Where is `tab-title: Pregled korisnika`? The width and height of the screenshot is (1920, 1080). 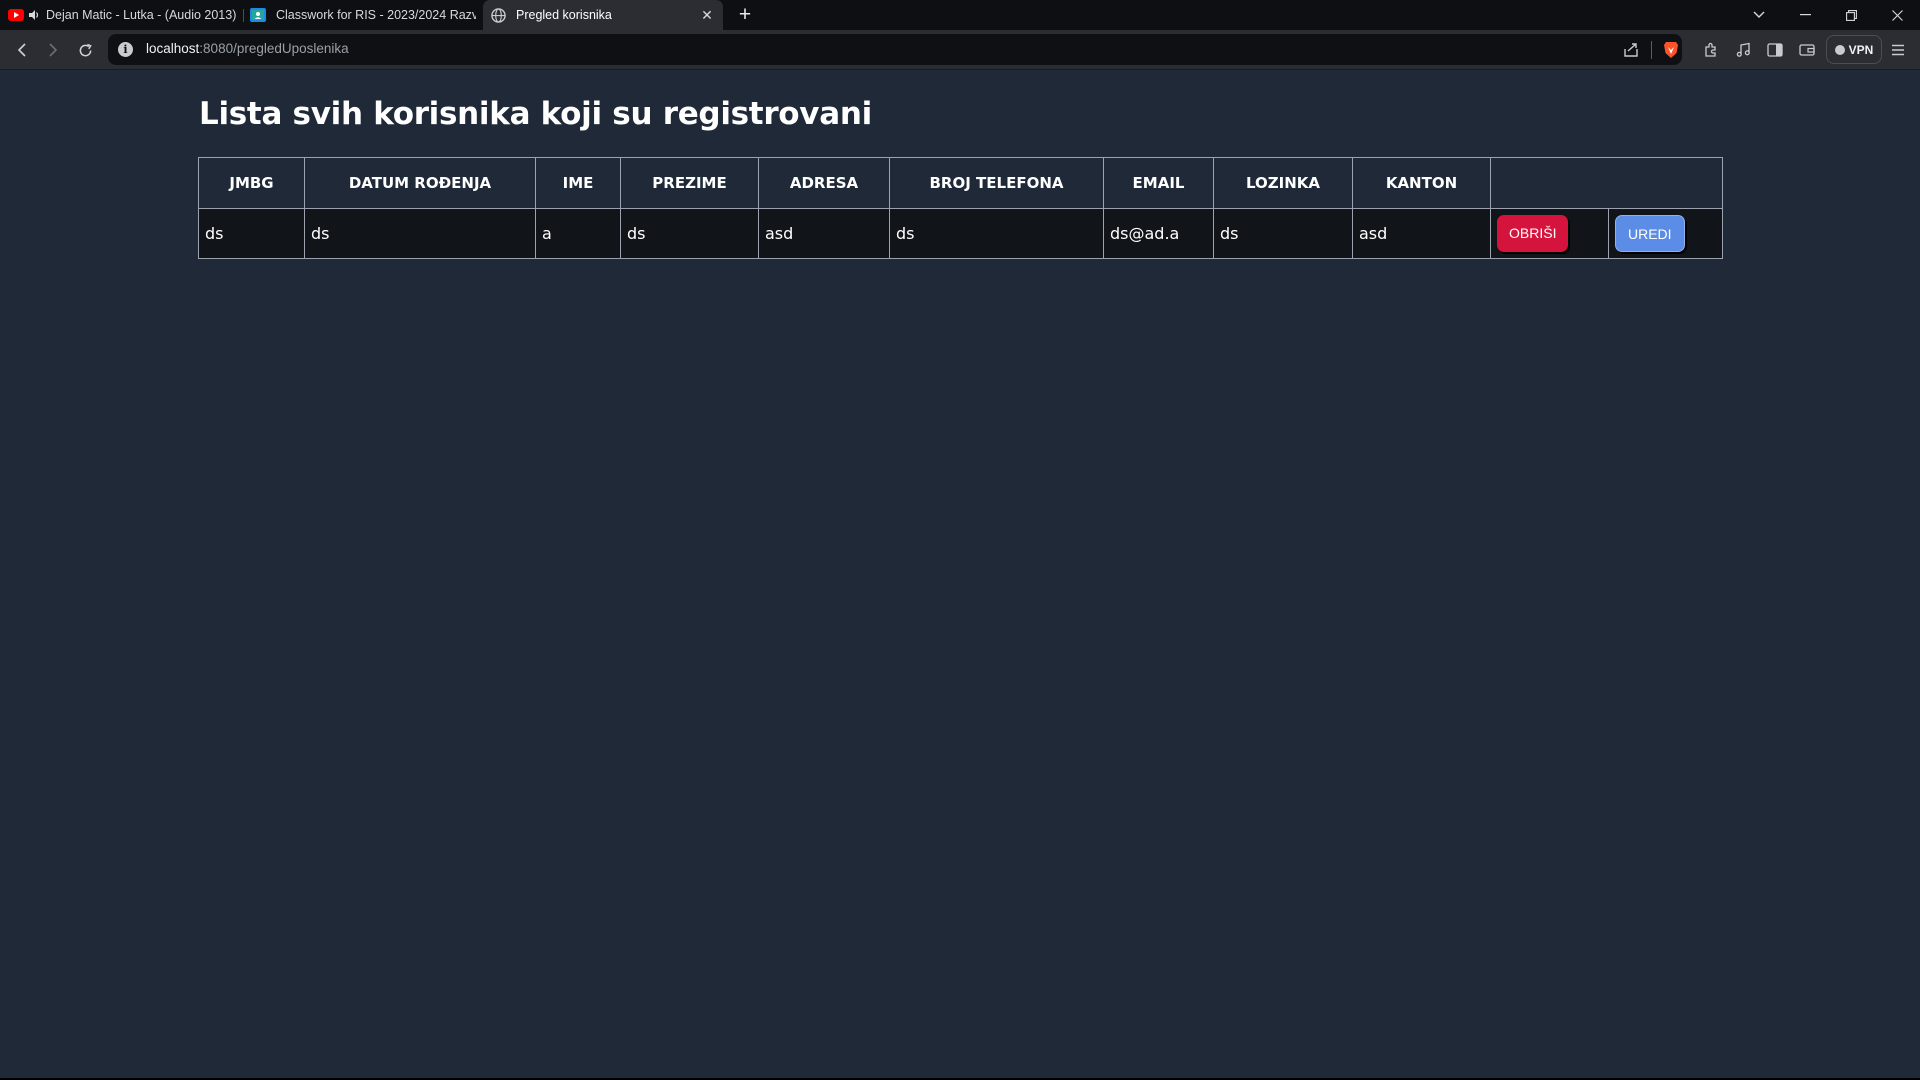
tab-title: Pregled korisnika is located at coordinates (564, 15).